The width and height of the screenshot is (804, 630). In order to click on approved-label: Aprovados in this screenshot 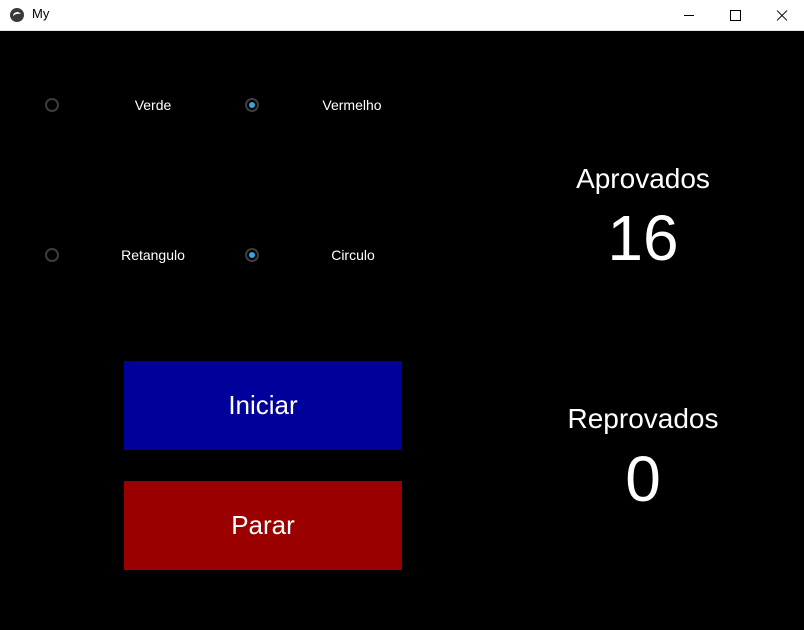, I will do `click(643, 178)`.